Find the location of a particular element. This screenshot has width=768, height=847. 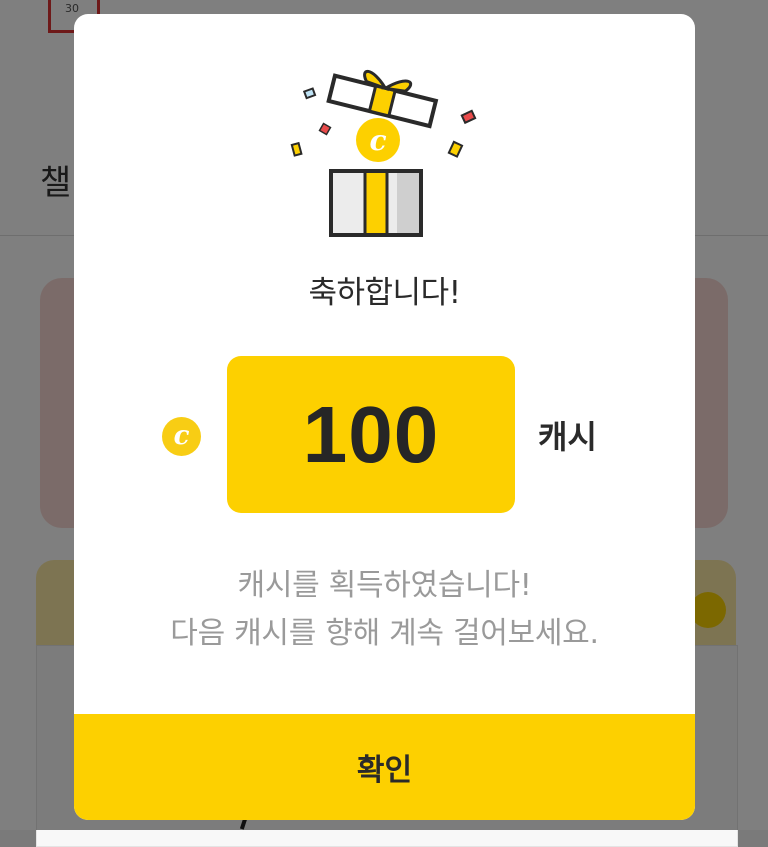

svg-text: c is located at coordinates (377, 140).